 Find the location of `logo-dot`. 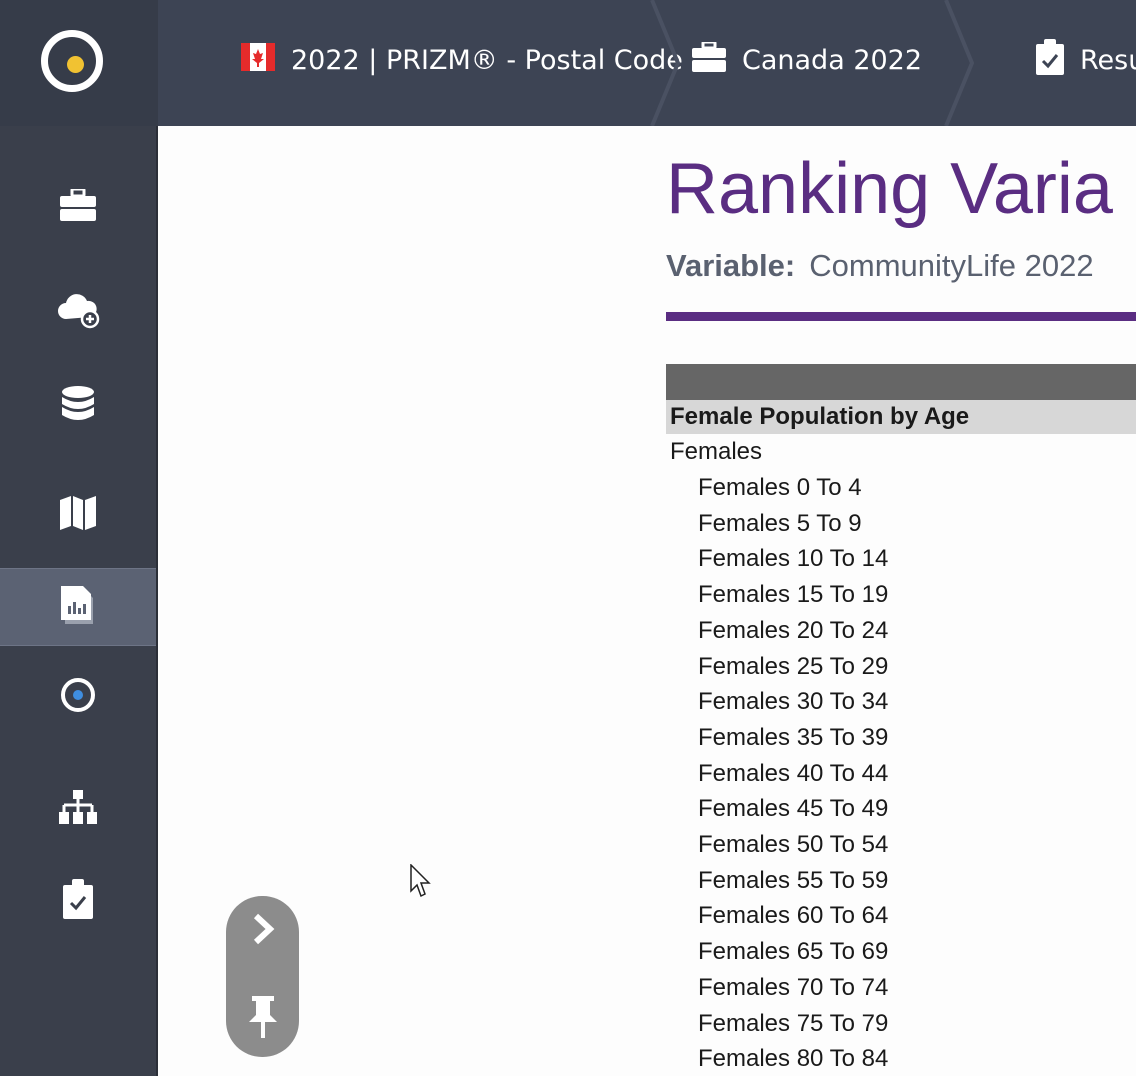

logo-dot is located at coordinates (75, 64).